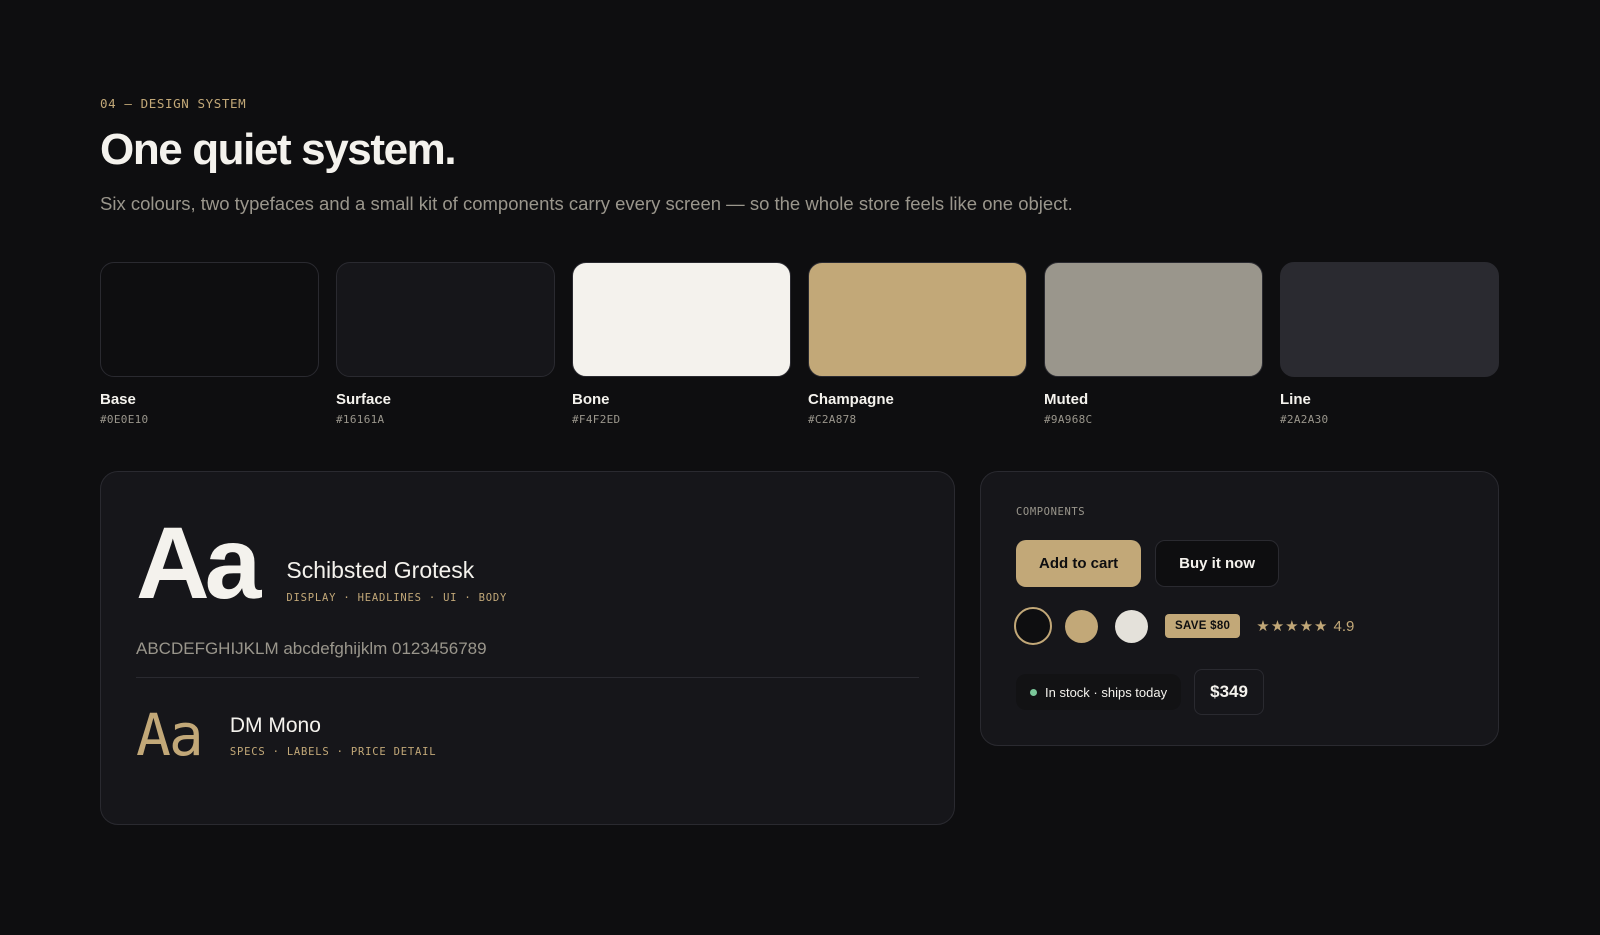 This screenshot has height=935, width=1600. I want to click on swatch-name: Champagne, so click(851, 400).